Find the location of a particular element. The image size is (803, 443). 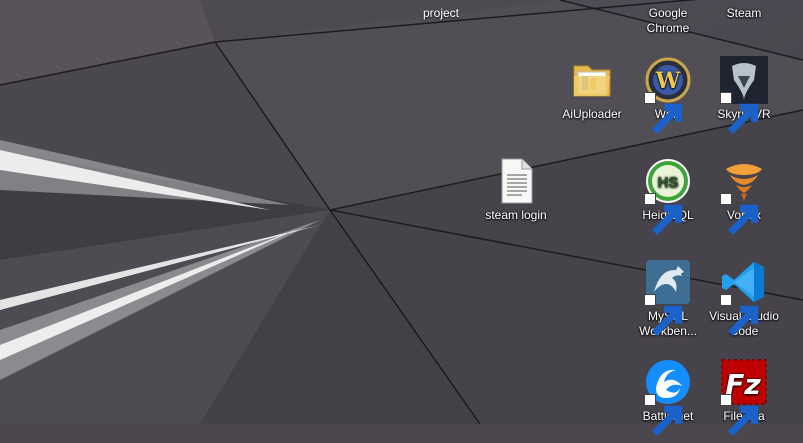

desktop-icon-skyrimvr: SkyrimVR is located at coordinates (744, 95).